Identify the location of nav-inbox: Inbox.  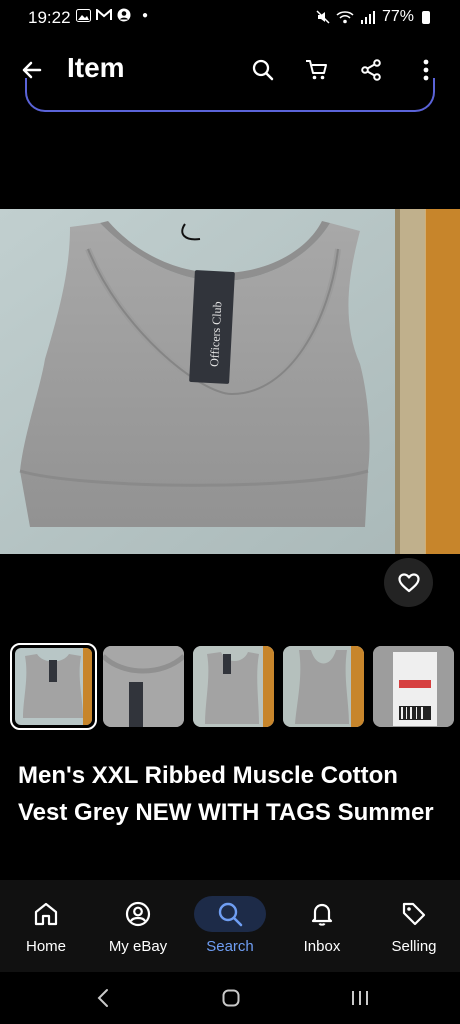
(322, 926).